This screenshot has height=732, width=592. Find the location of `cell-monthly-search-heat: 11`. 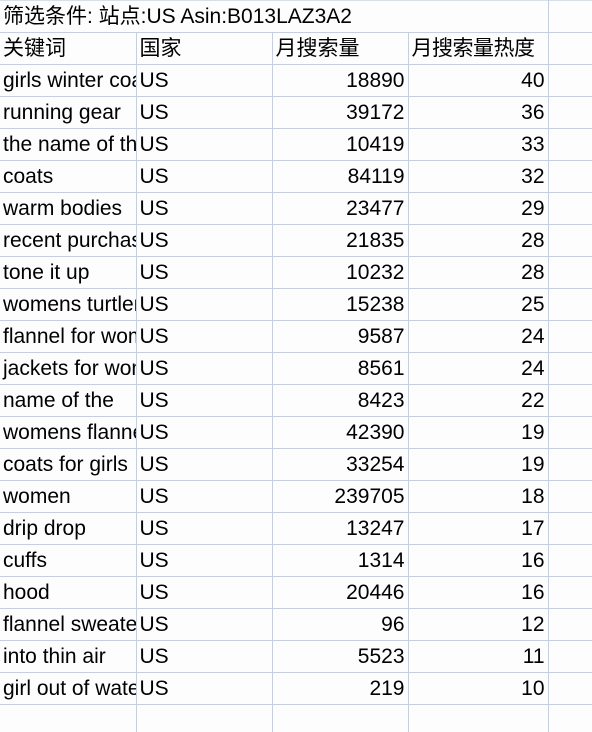

cell-monthly-search-heat: 11 is located at coordinates (478, 656).